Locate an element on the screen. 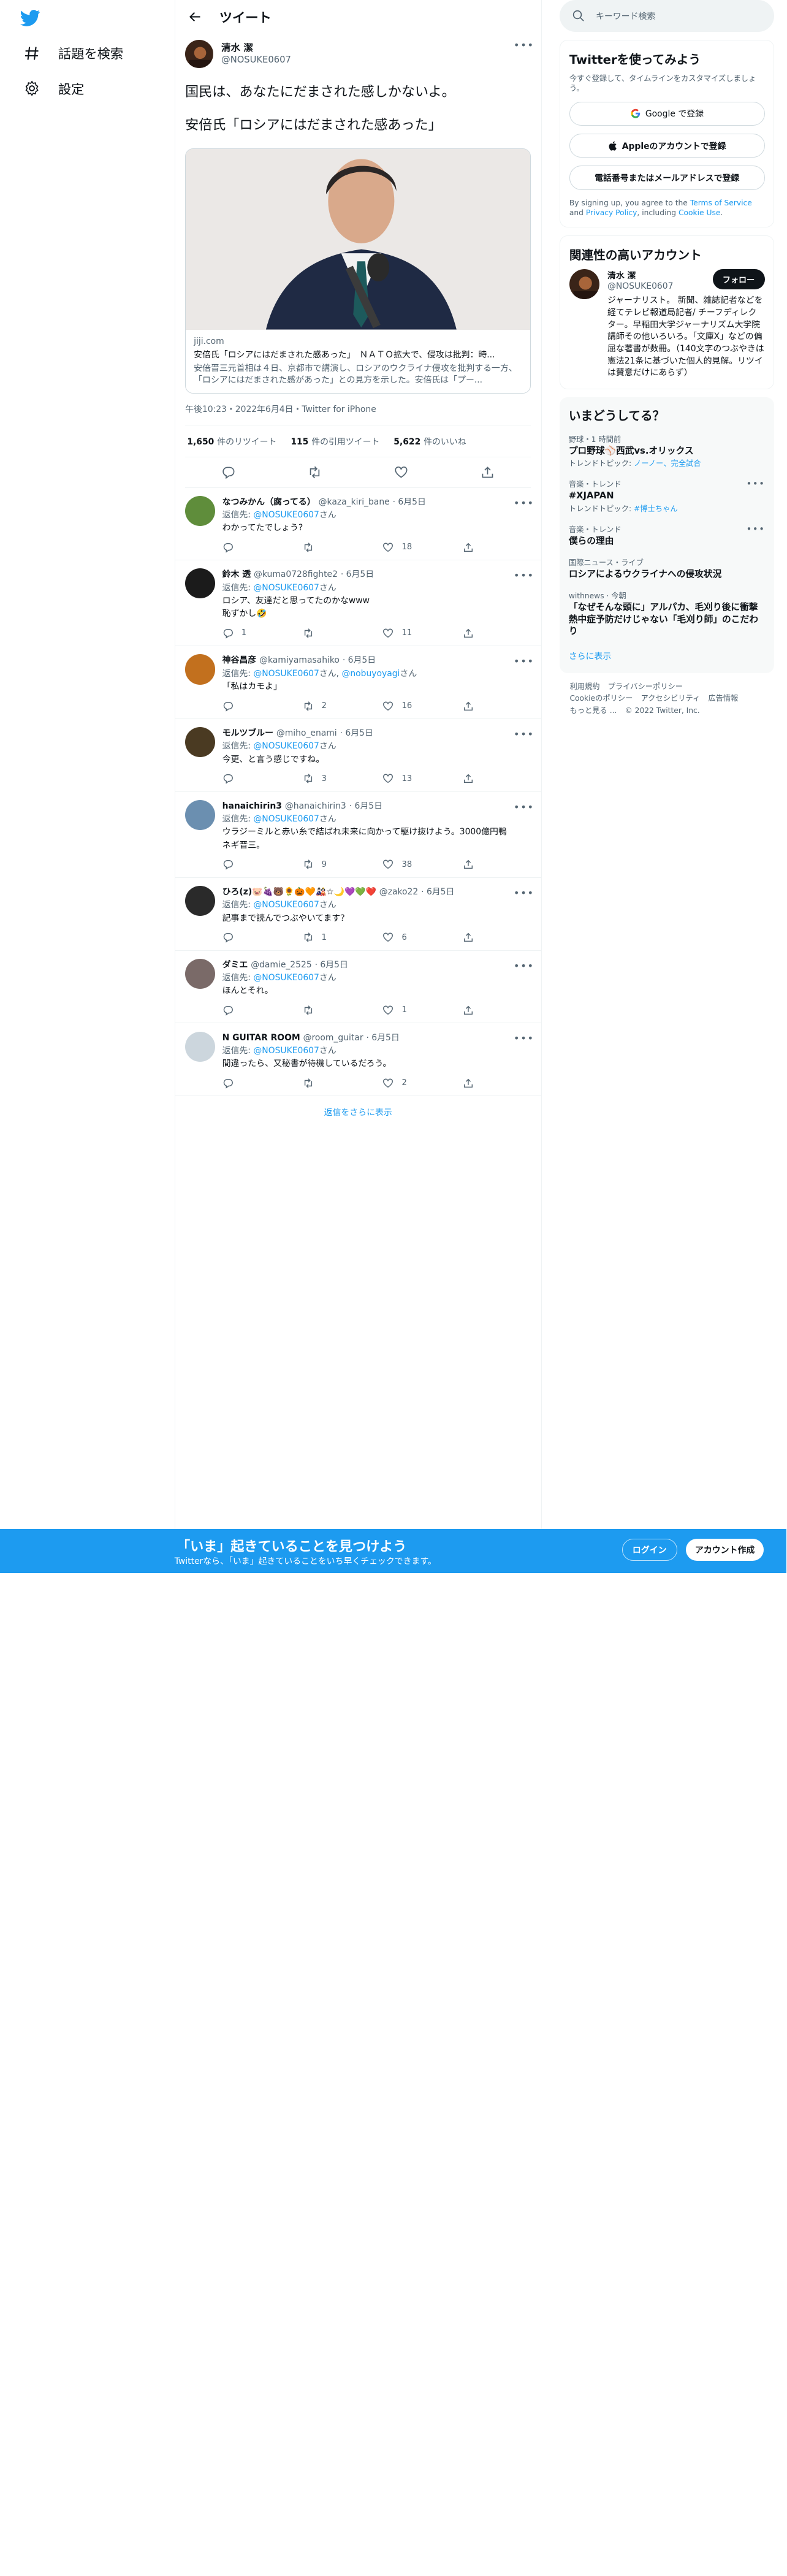 The width and height of the screenshot is (787, 2576). reply-display-name: 神谷昌彦 is located at coordinates (239, 660).